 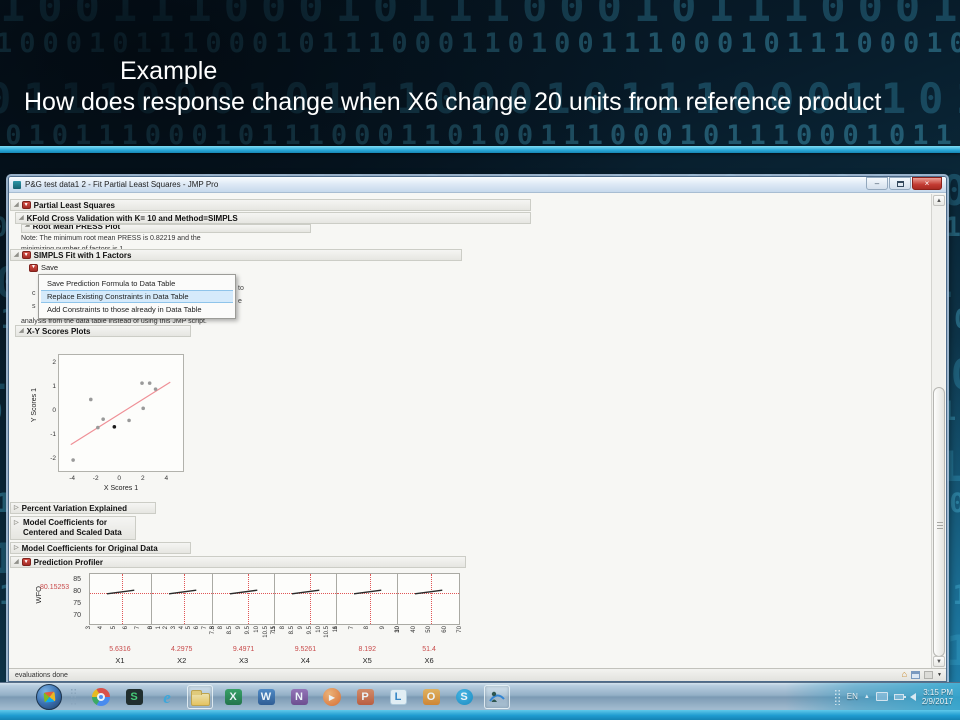 What do you see at coordinates (464, 697) in the screenshot?
I see `skype-icon: S` at bounding box center [464, 697].